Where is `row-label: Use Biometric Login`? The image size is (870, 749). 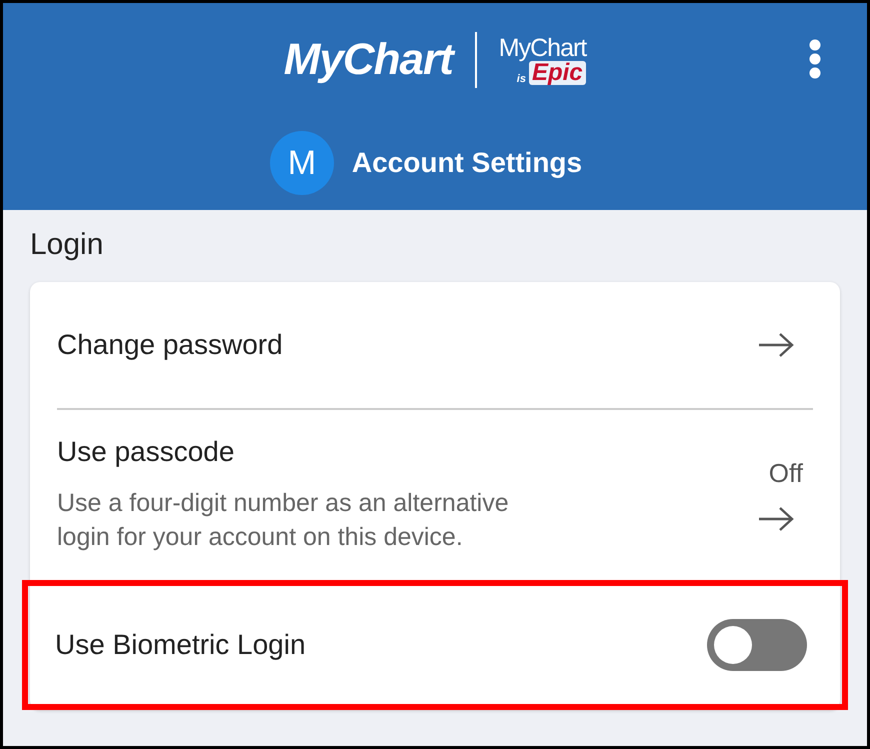
row-label: Use Biometric Login is located at coordinates (180, 645).